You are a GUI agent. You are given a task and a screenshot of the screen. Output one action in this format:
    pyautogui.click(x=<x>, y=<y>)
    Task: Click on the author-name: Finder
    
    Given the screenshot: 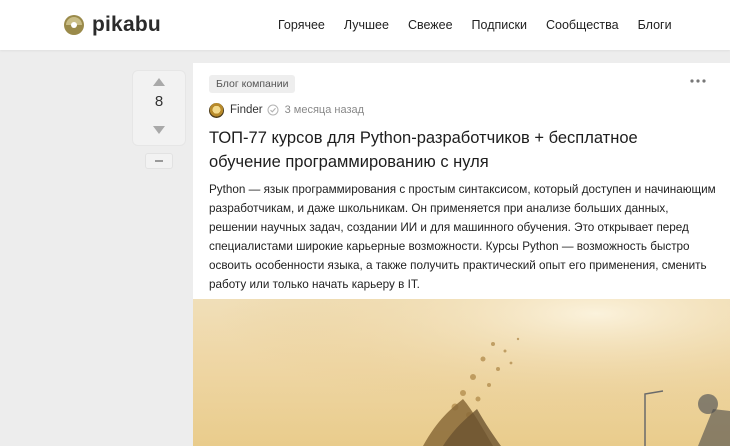 What is the action you would take?
    pyautogui.click(x=246, y=110)
    